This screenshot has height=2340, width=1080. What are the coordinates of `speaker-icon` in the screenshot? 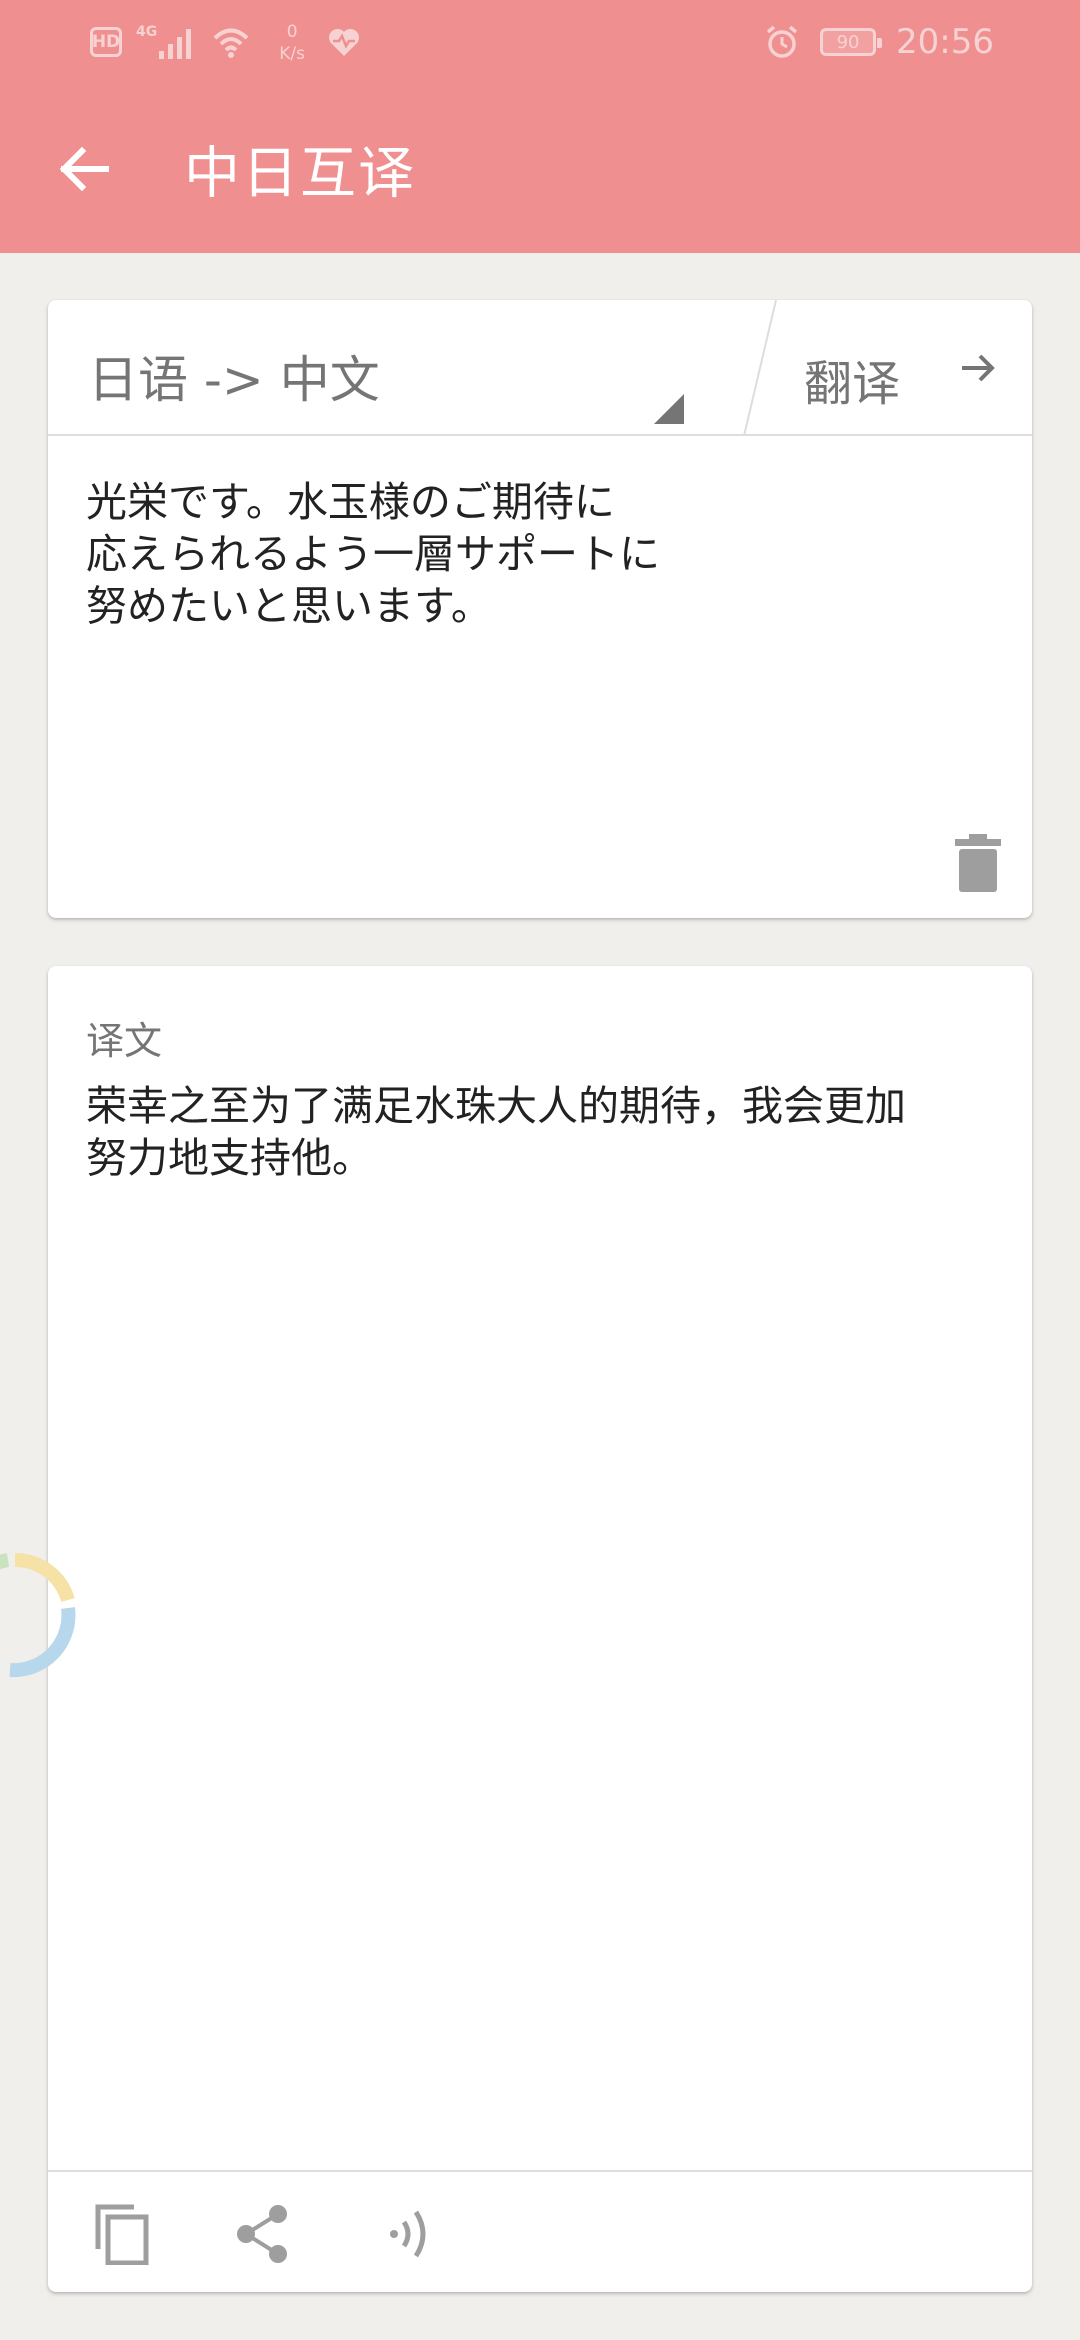 It's located at (408, 2234).